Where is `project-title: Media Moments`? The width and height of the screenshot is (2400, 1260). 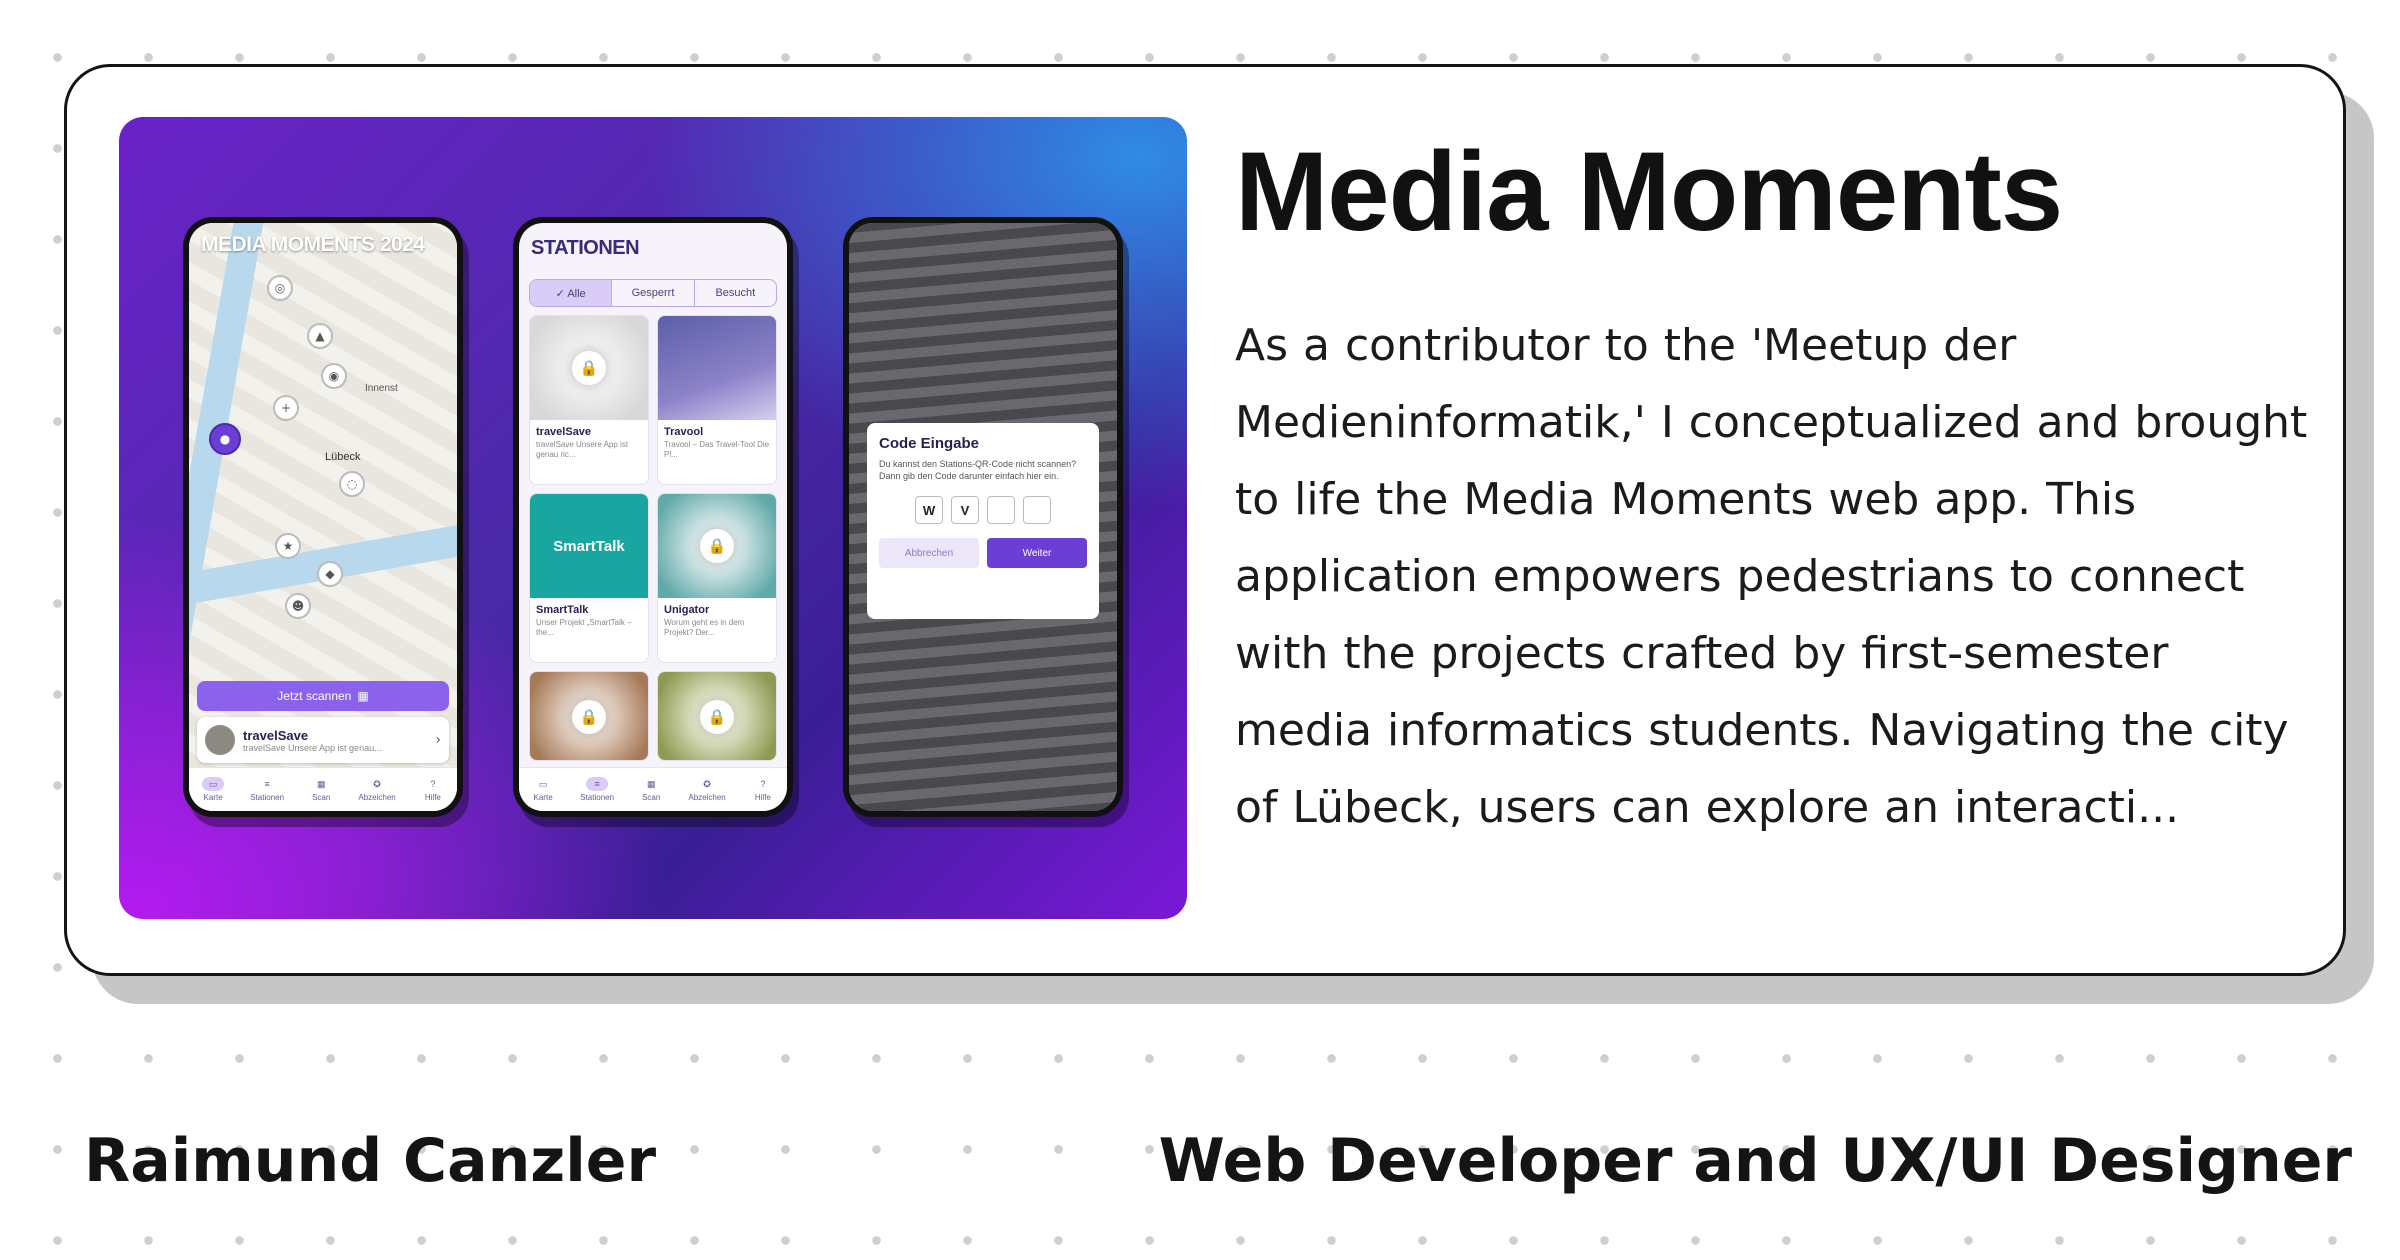
project-title: Media Moments is located at coordinates (1649, 191).